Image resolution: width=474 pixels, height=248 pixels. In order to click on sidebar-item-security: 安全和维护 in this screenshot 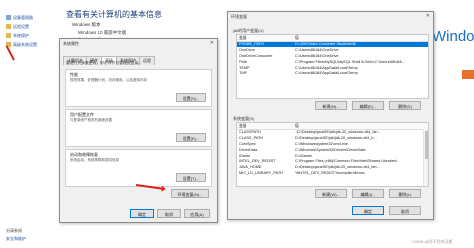, I will do `click(16, 239)`.